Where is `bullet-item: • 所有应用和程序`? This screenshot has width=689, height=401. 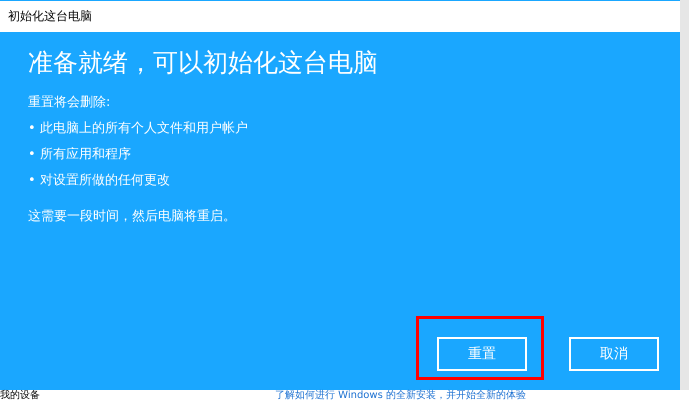 bullet-item: • 所有应用和程序 is located at coordinates (80, 154).